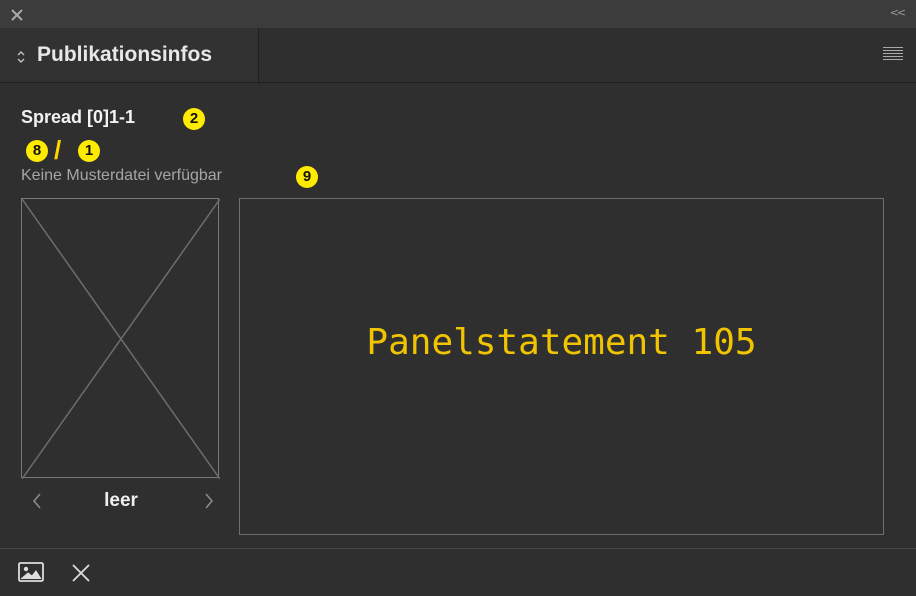 The image size is (916, 596). Describe the element at coordinates (209, 501) in the screenshot. I see `chevron-right-icon` at that location.